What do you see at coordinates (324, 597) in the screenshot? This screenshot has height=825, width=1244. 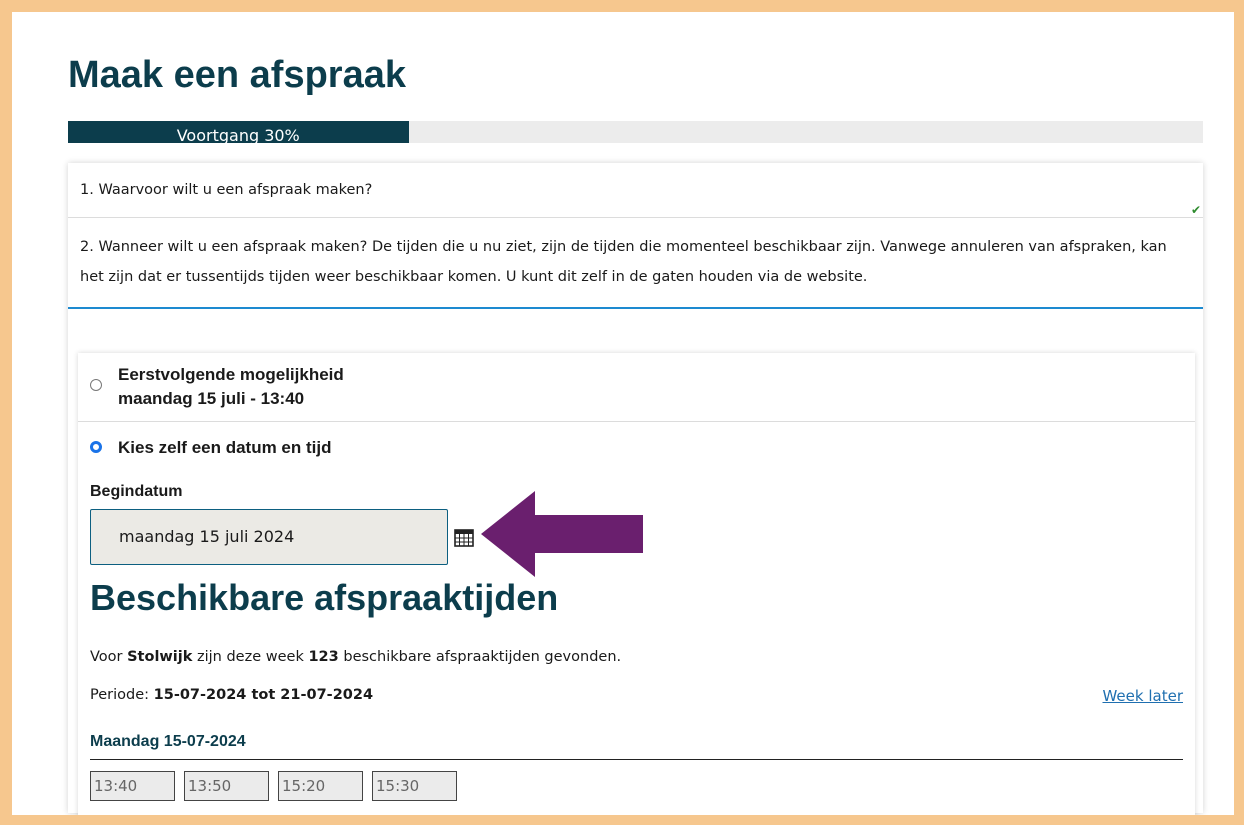 I see `availability-title: Beschikbare afspraaktijden` at bounding box center [324, 597].